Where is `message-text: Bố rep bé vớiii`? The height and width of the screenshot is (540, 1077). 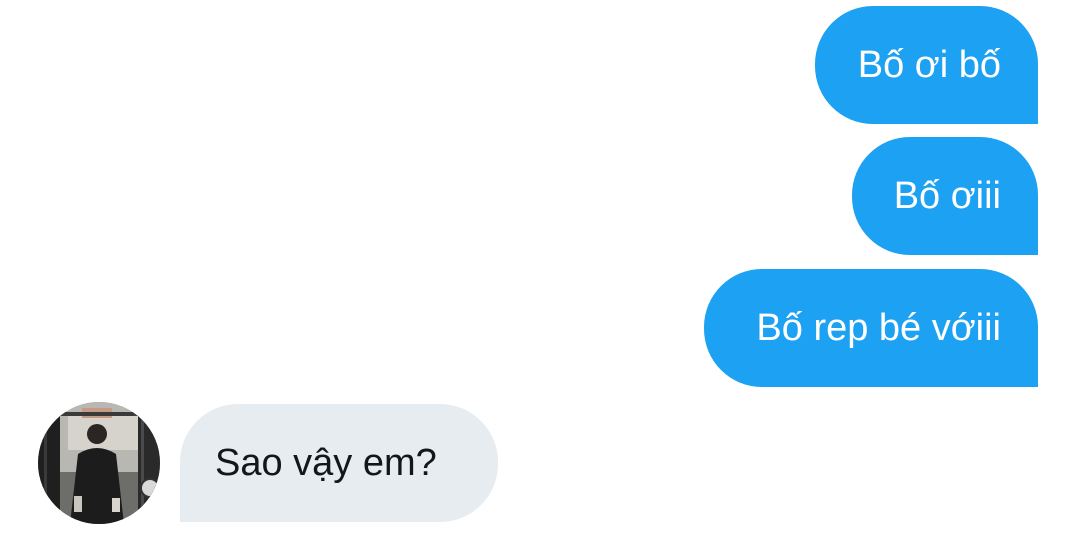 message-text: Bố rep bé vớiii is located at coordinates (878, 328).